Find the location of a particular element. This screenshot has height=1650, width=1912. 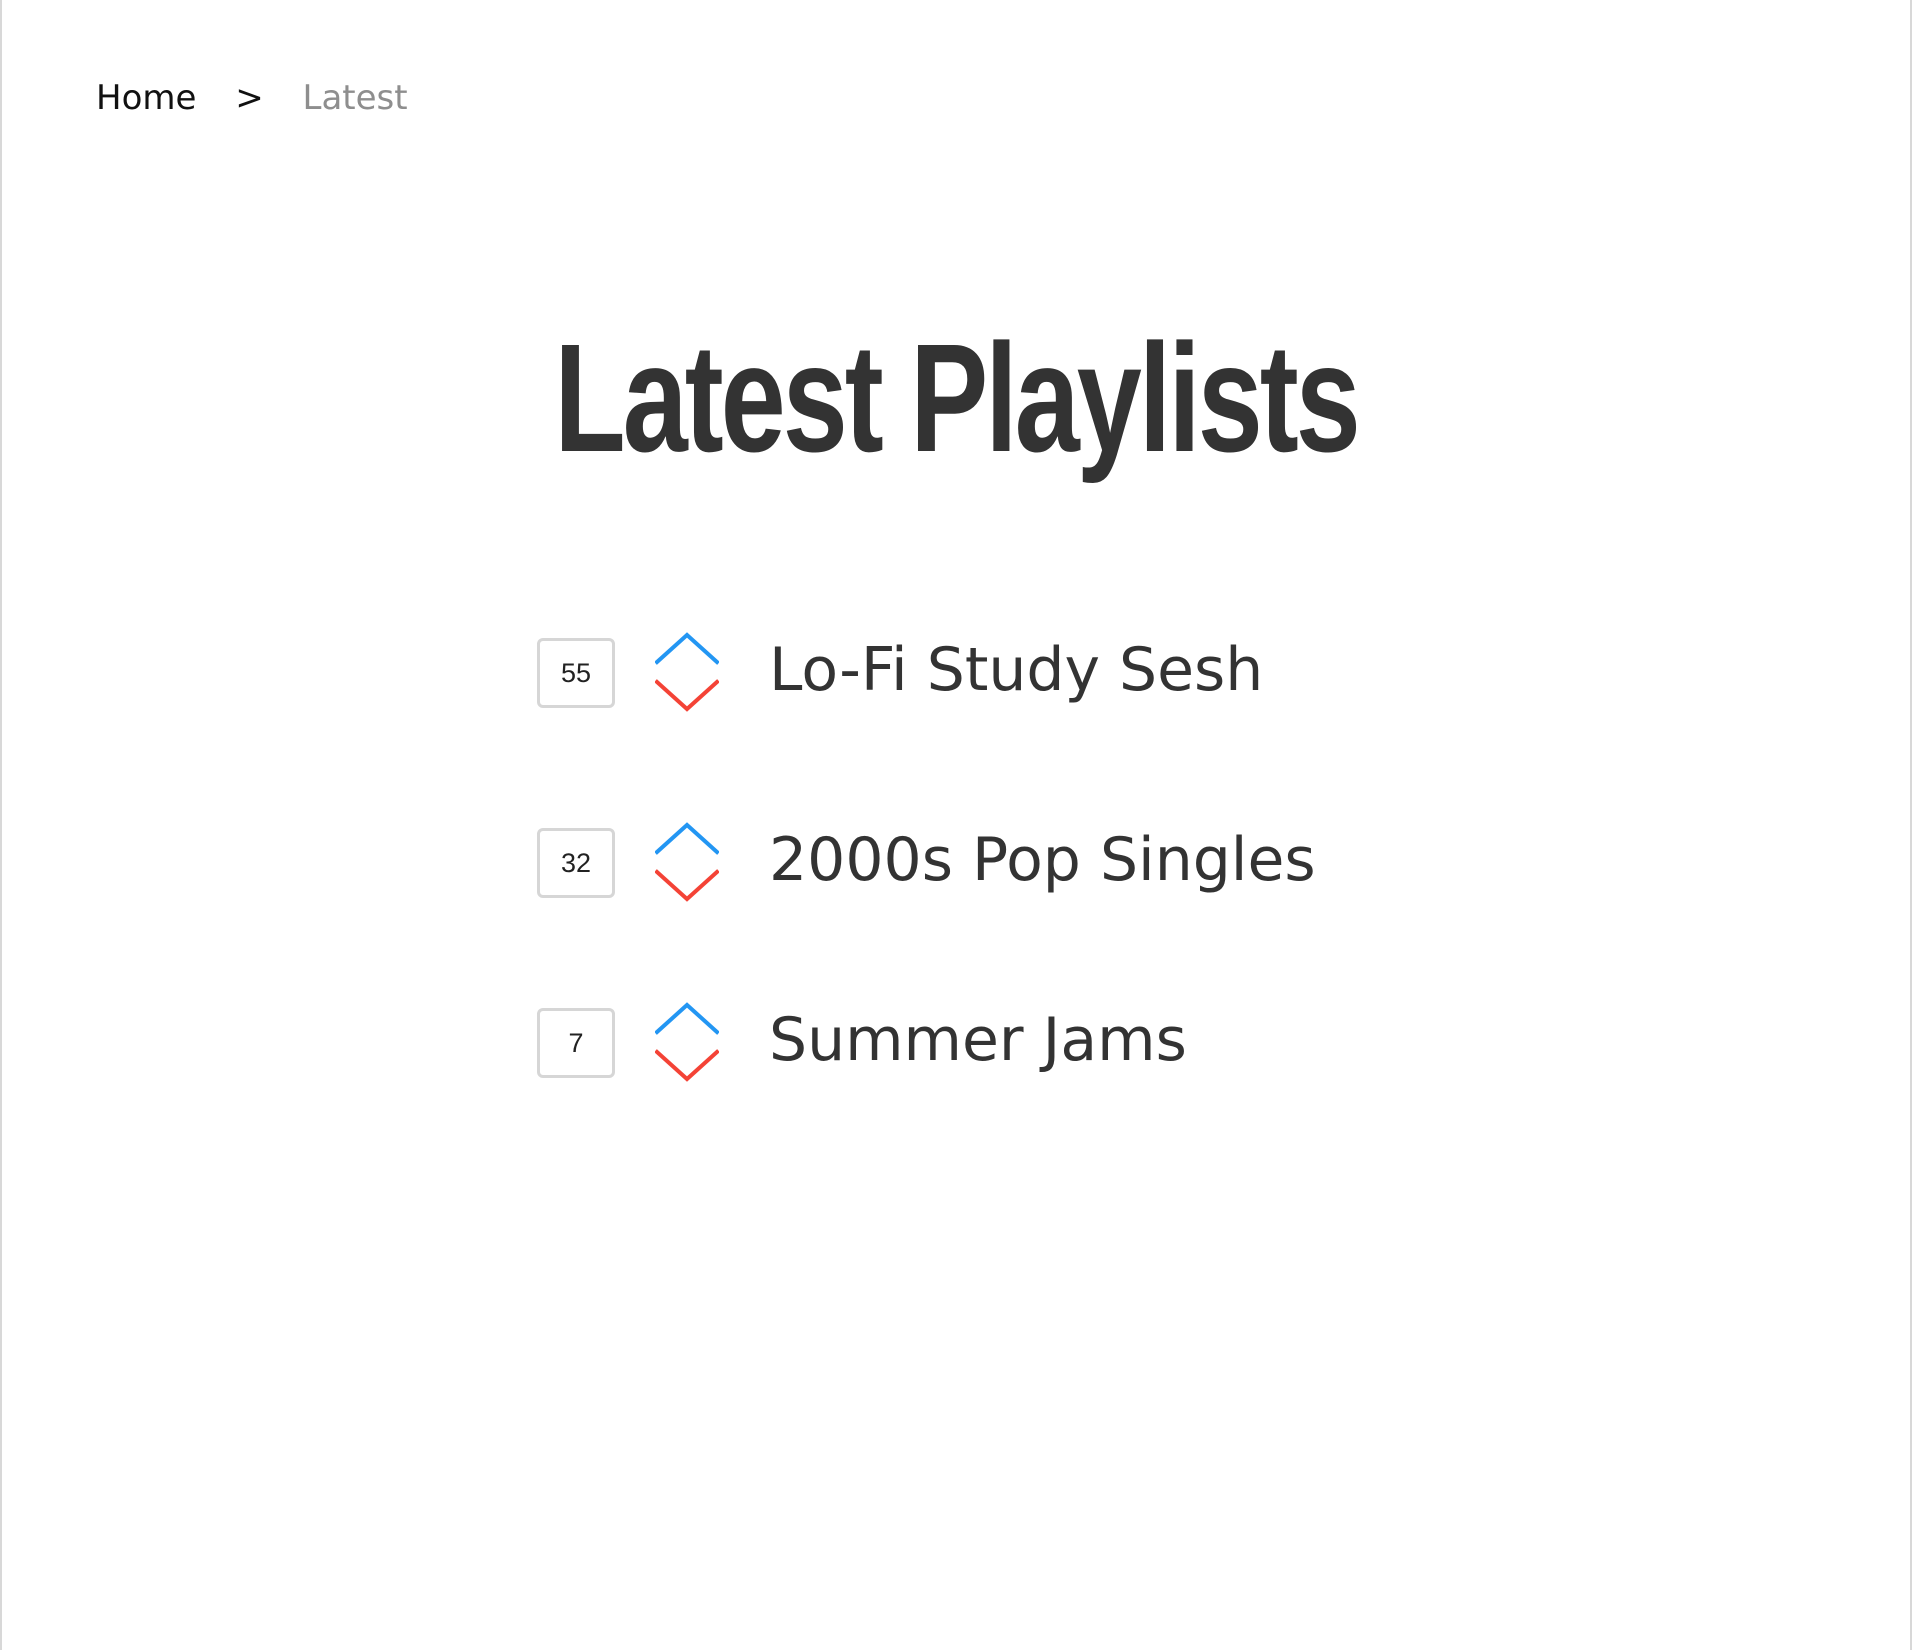

breadcrumb: Home > Latest is located at coordinates (252, 98).